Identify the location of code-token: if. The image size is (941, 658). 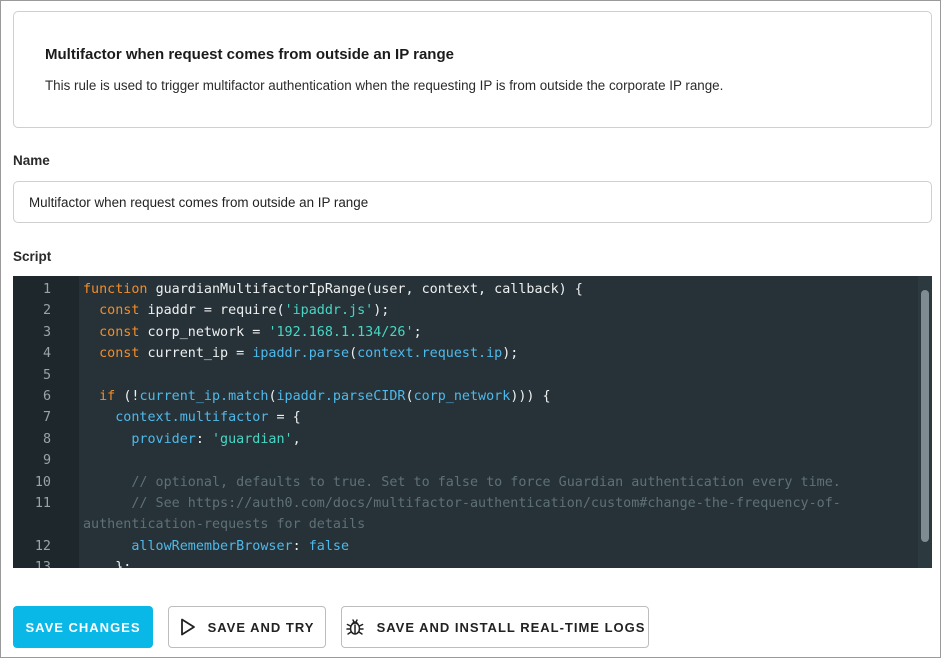
(103, 397).